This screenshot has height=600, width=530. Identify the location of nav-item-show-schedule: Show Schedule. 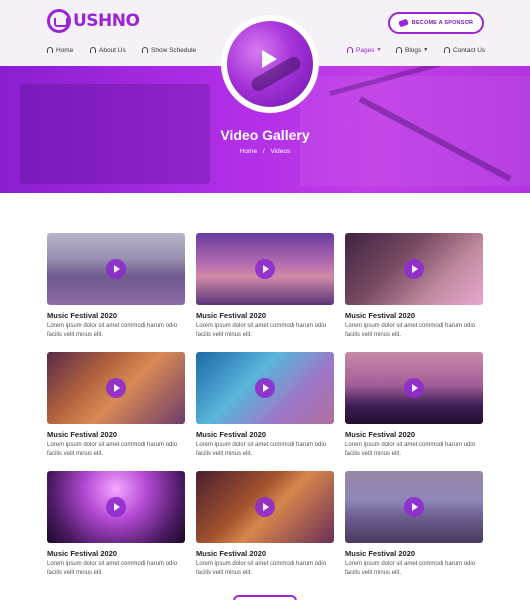
(169, 50).